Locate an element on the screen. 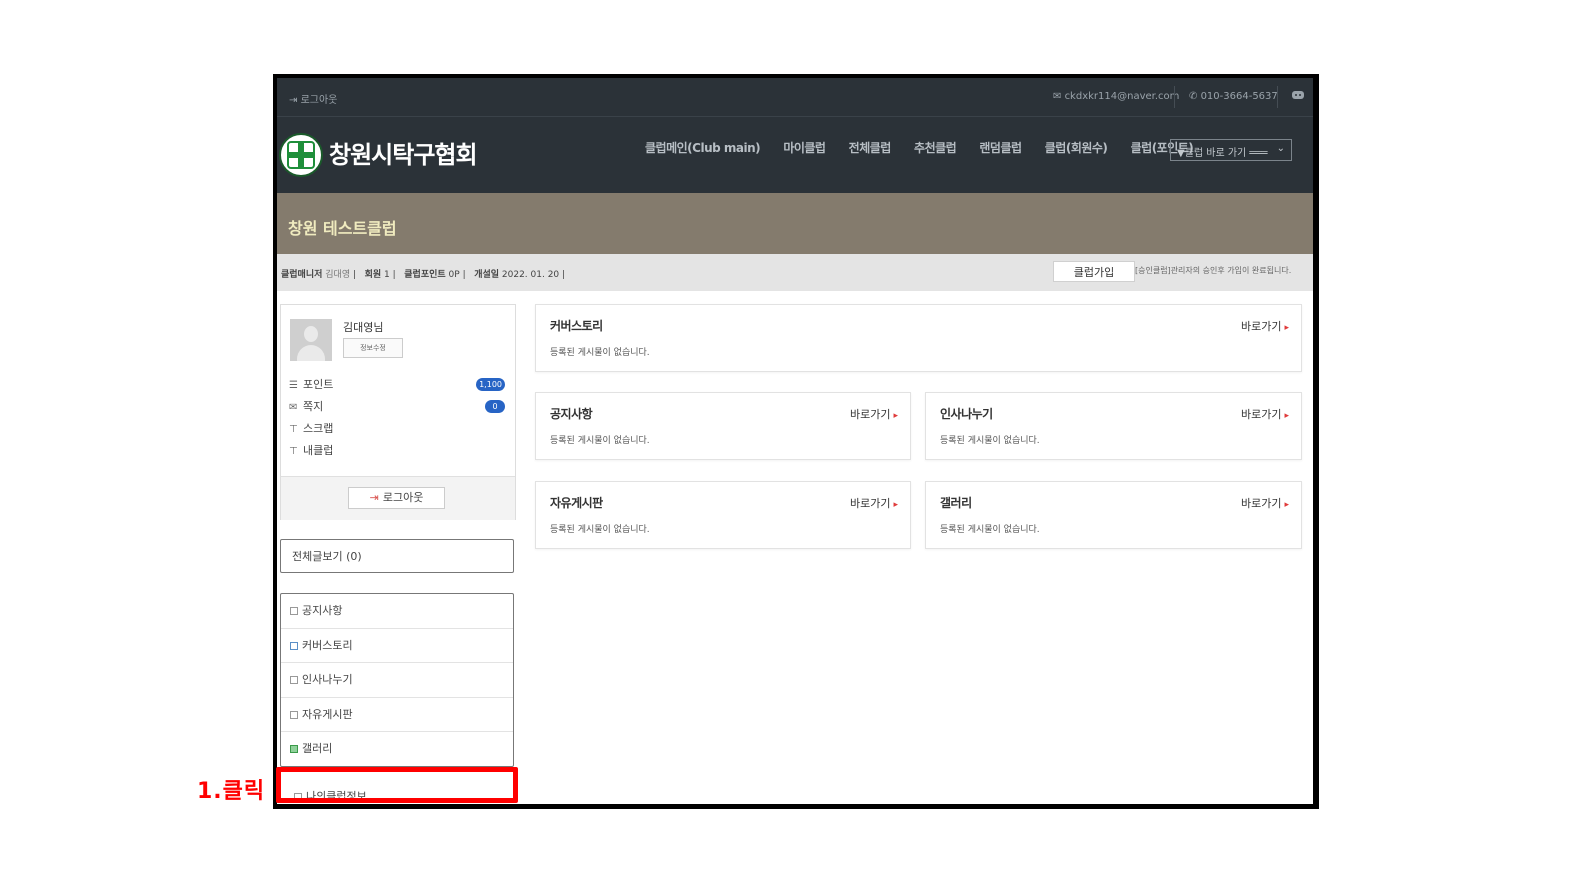 This screenshot has height=885, width=1574. top-logout-link: ⇥ 로그아웃 is located at coordinates (313, 98).